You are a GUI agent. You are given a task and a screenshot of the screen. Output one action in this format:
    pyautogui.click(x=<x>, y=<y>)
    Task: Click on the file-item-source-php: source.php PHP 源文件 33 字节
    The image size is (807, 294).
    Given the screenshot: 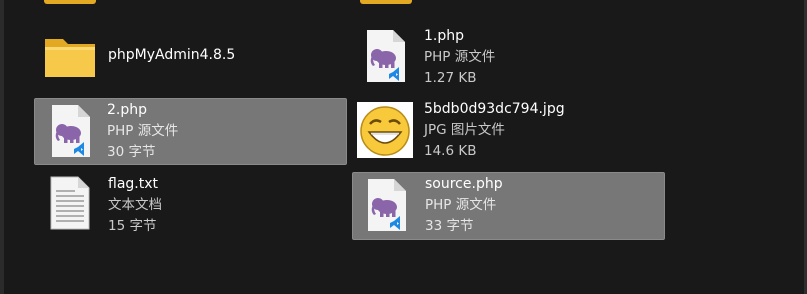 What is the action you would take?
    pyautogui.click(x=508, y=206)
    